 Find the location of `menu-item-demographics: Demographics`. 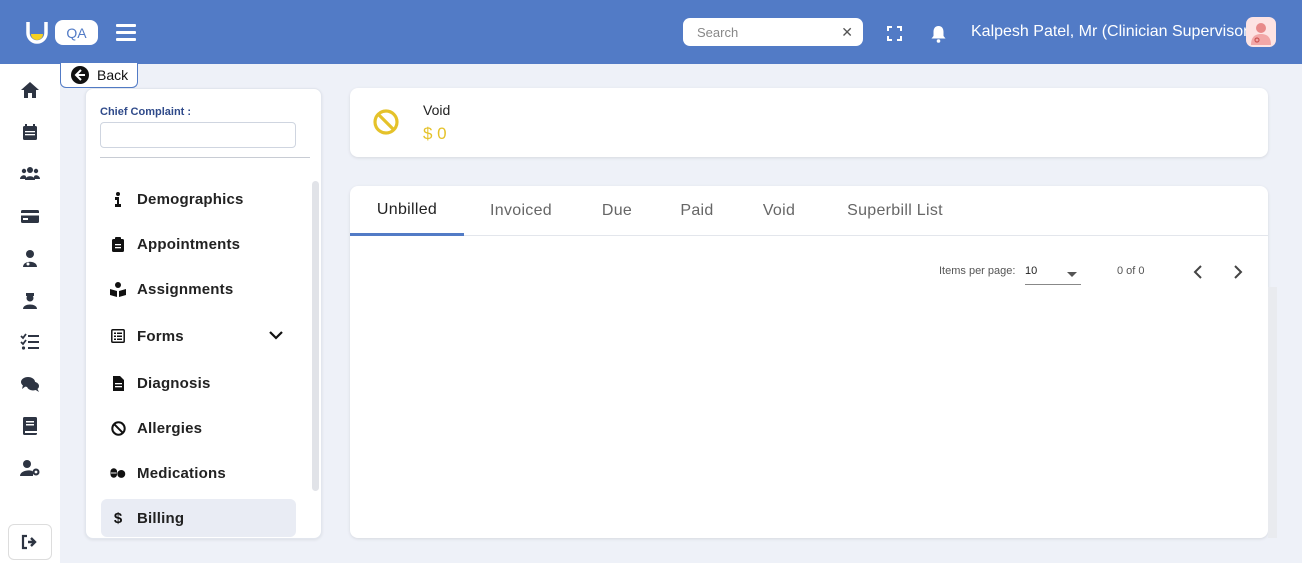

menu-item-demographics: Demographics is located at coordinates (198, 199).